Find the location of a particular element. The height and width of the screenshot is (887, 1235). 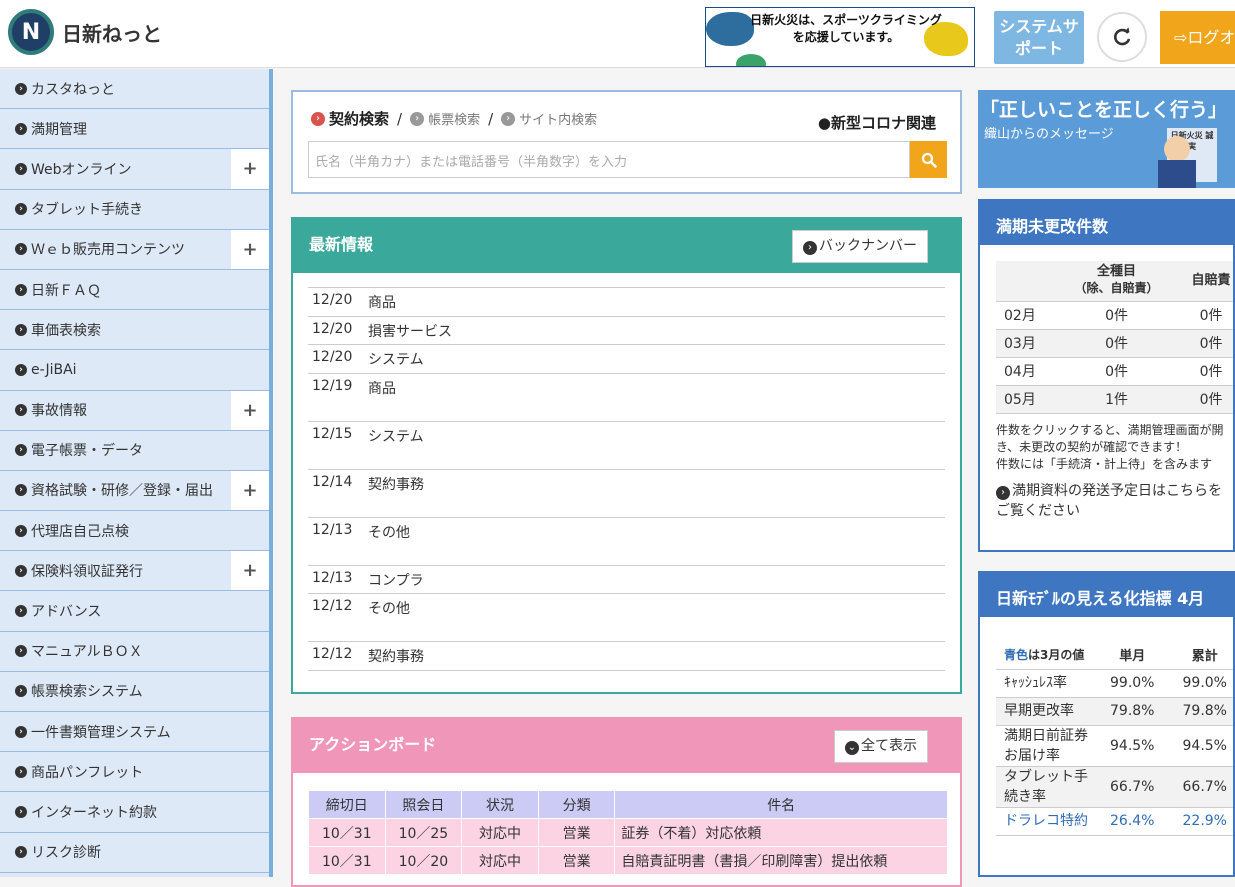

sidebar-item: ›マニュアルＢＯＸ is located at coordinates (134, 652).